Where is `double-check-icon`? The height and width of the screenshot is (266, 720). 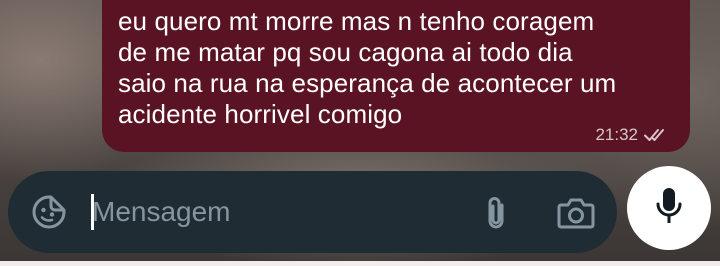 double-check-icon is located at coordinates (658, 135).